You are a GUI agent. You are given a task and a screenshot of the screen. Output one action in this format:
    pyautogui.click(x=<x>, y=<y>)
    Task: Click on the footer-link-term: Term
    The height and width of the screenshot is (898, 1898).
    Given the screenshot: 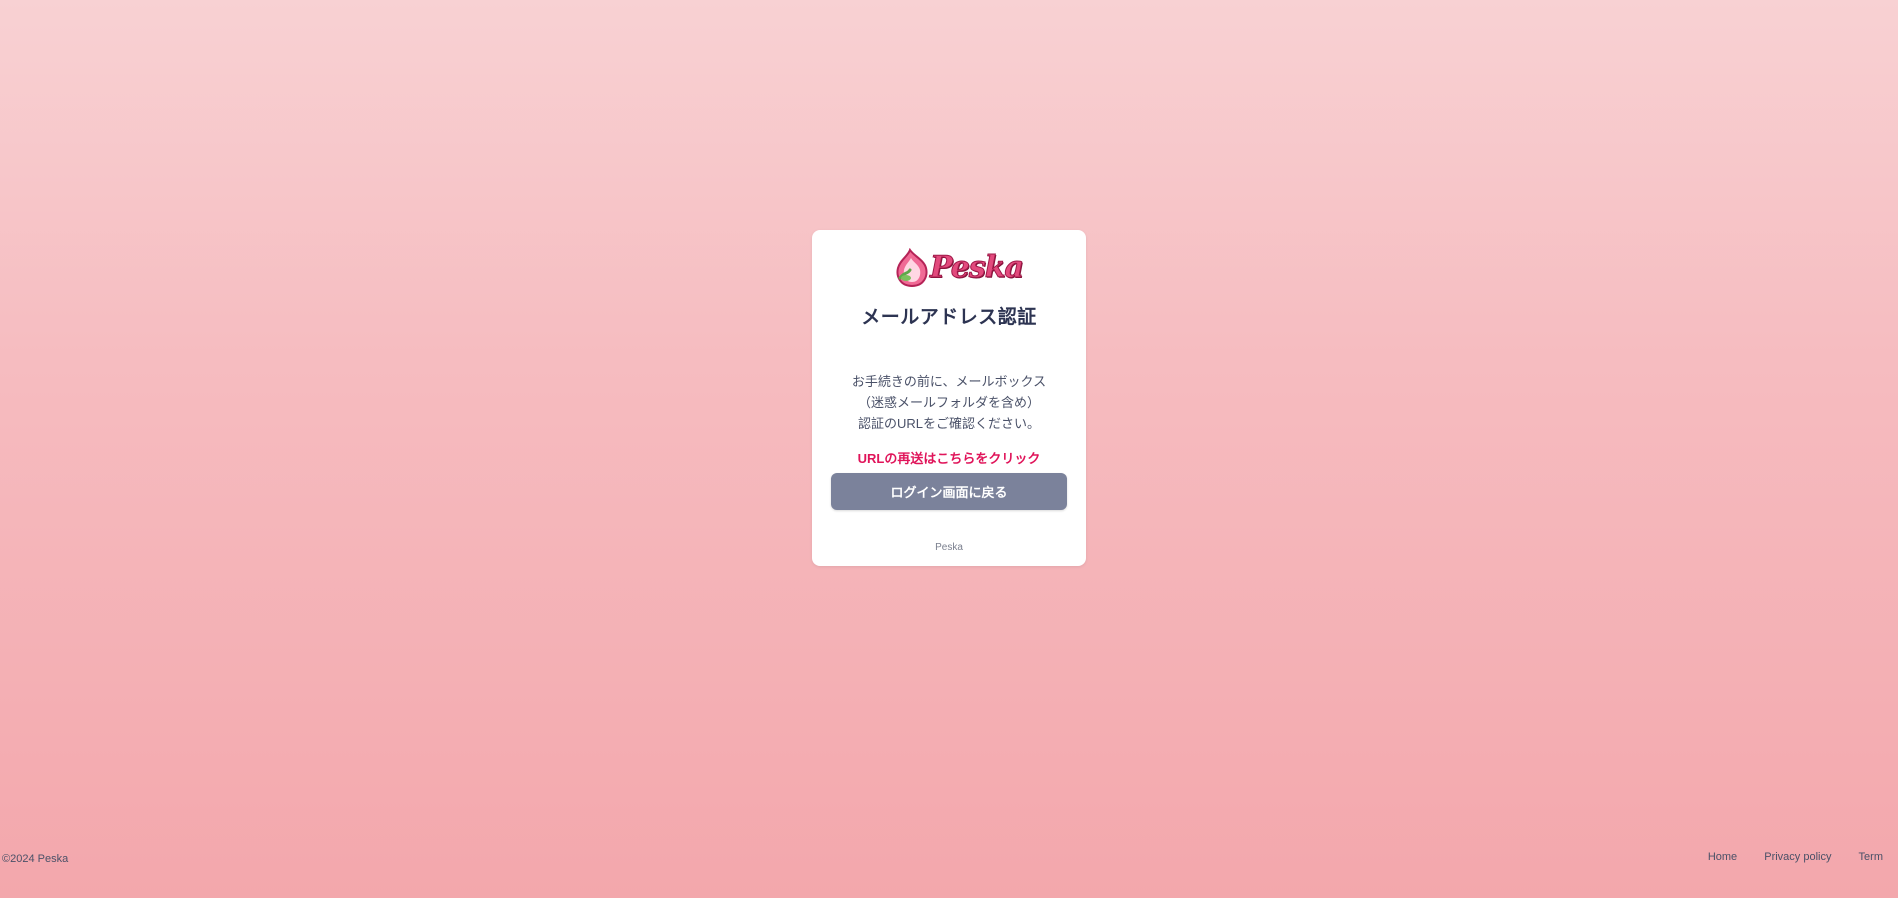 What is the action you would take?
    pyautogui.click(x=1871, y=857)
    